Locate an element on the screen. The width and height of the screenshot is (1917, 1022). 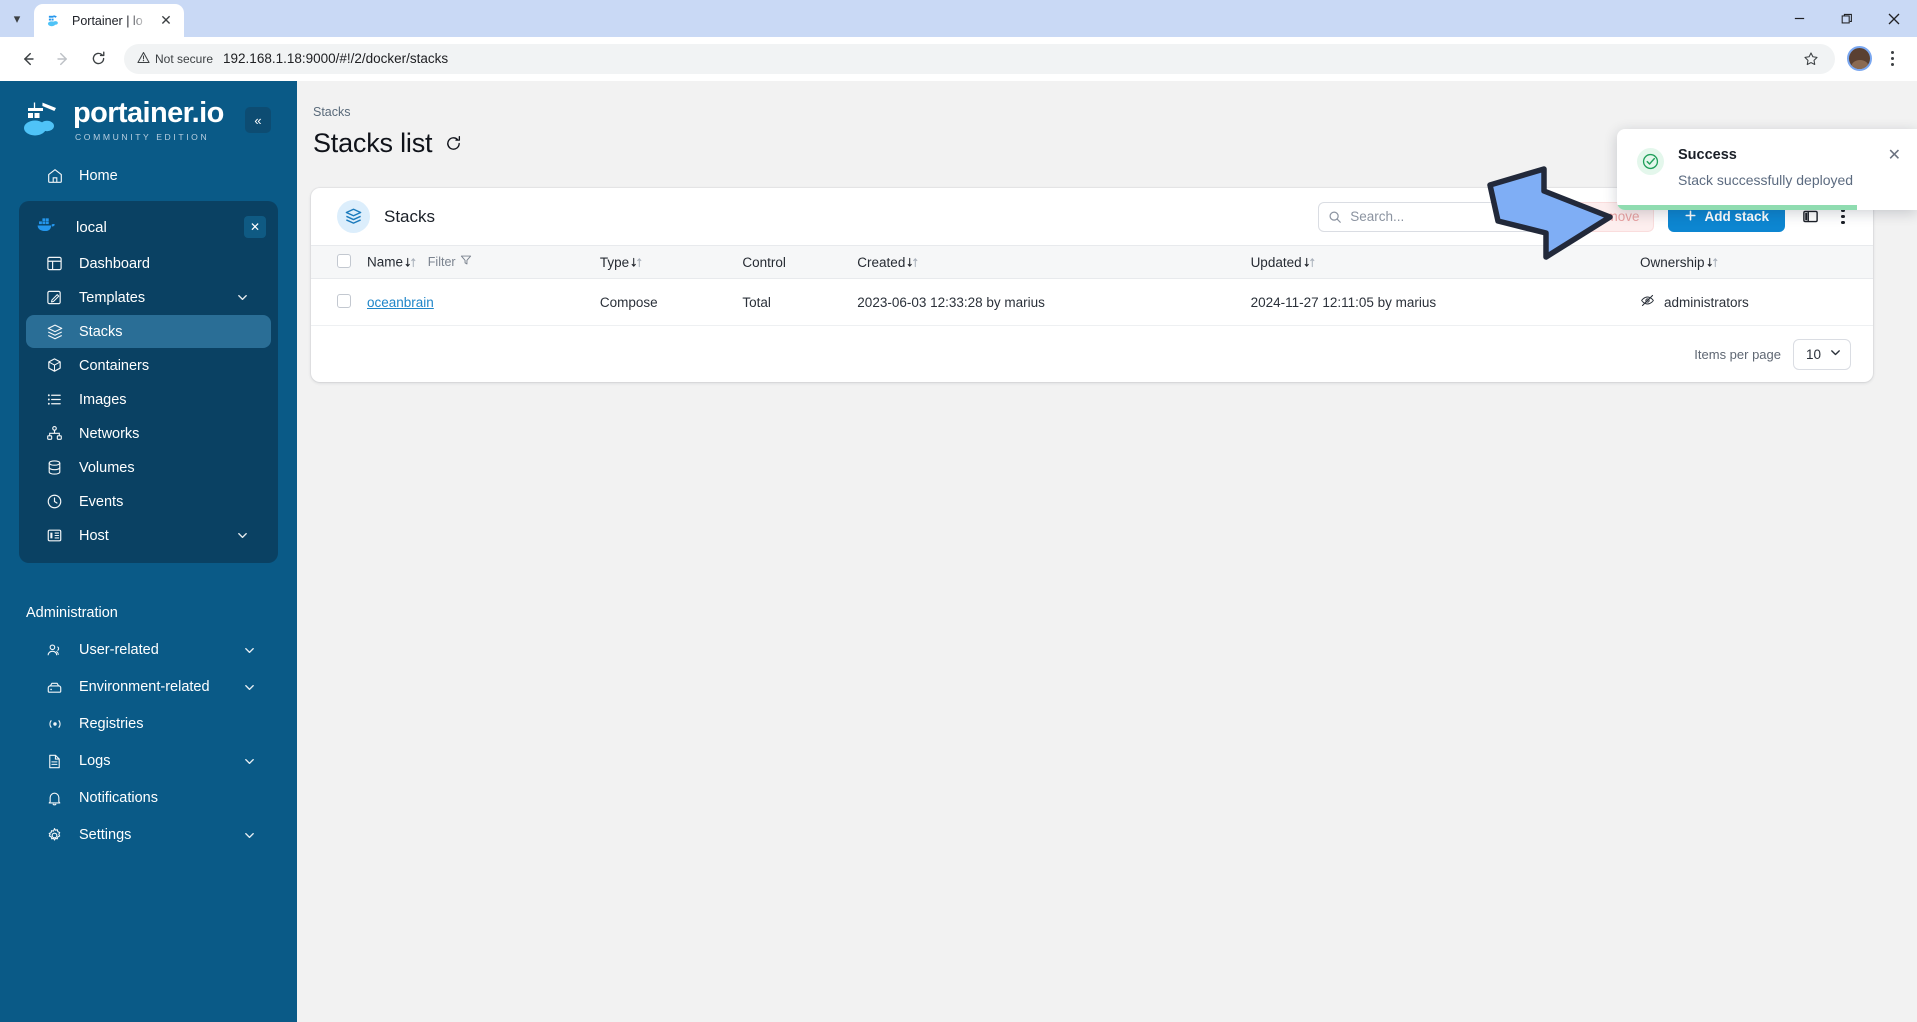
search-icon is located at coordinates (1335, 217).